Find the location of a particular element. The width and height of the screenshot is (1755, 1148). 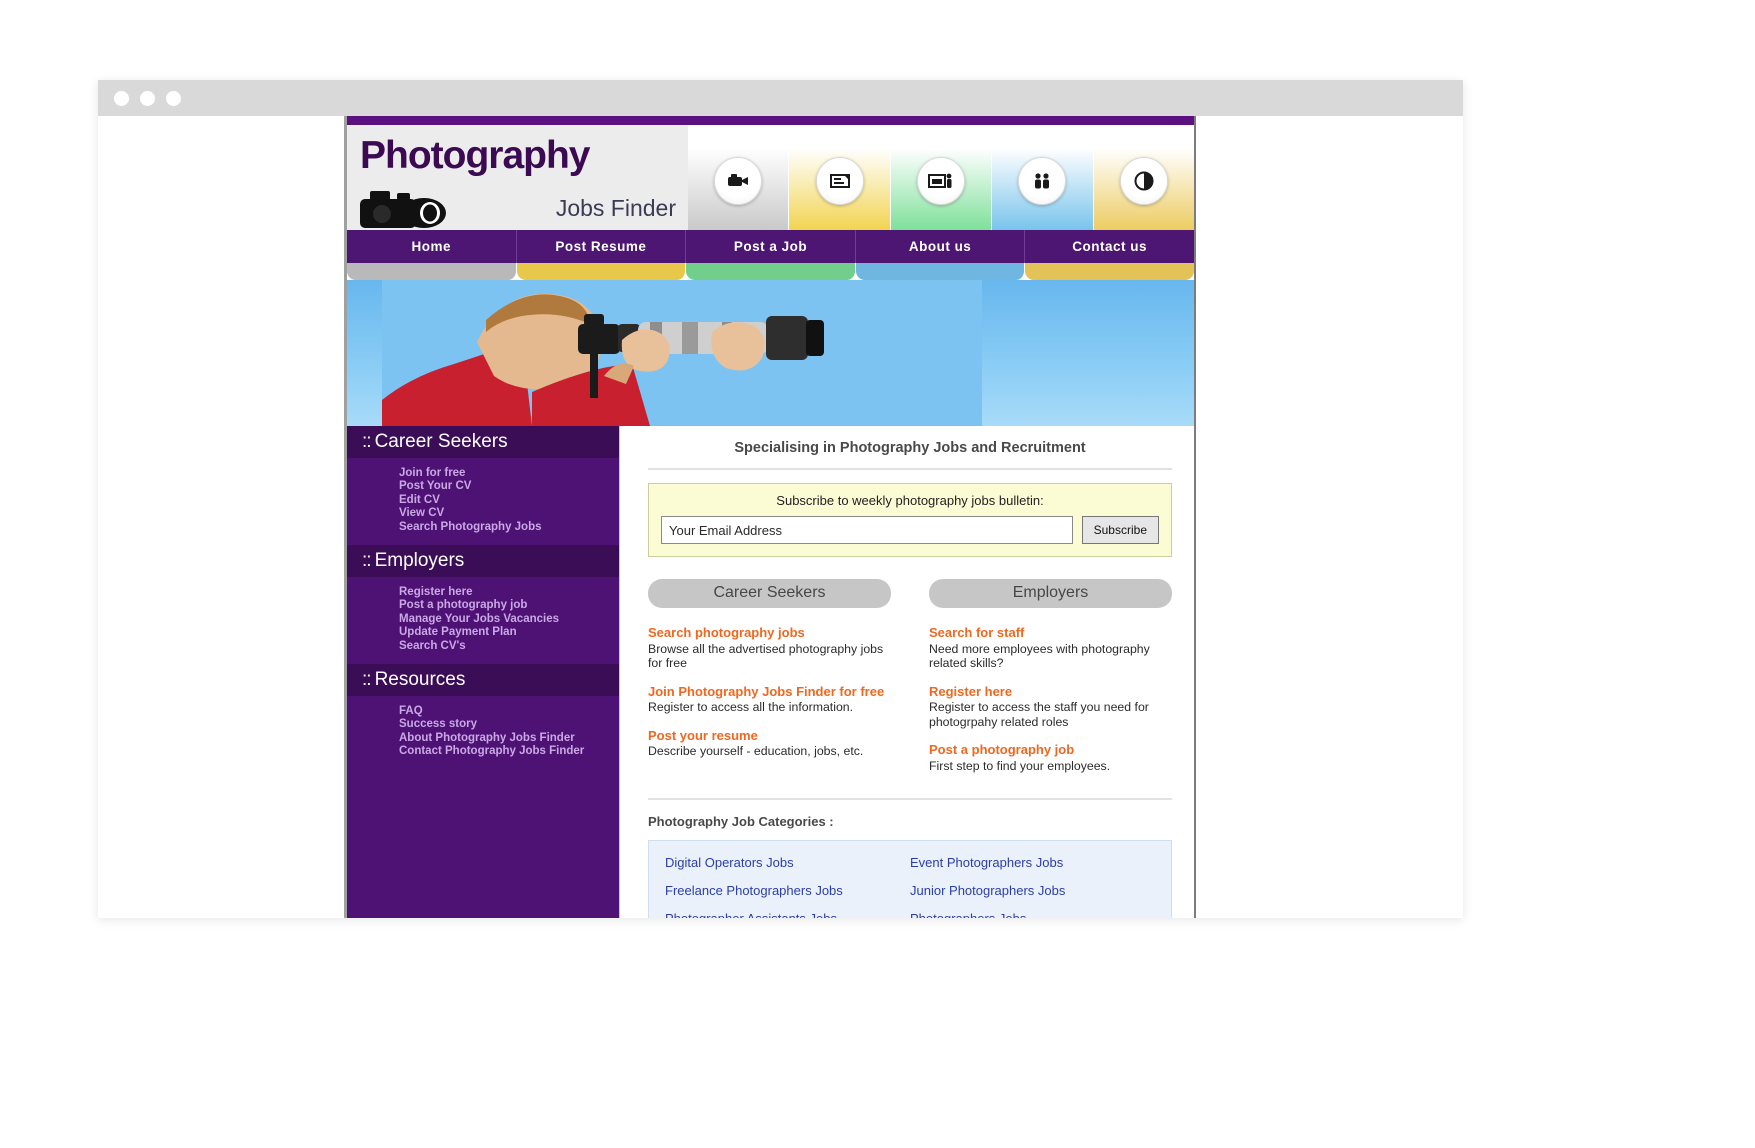

photographer-with-telephoto-lens-image is located at coordinates (682, 353).